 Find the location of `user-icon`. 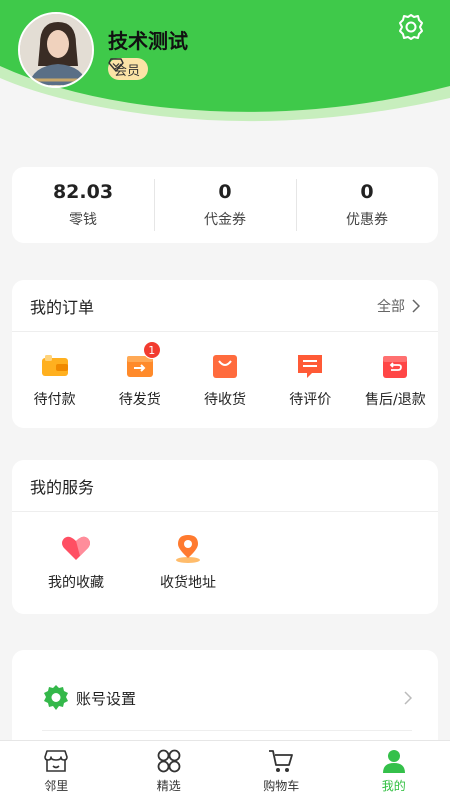

user-icon is located at coordinates (394, 761).